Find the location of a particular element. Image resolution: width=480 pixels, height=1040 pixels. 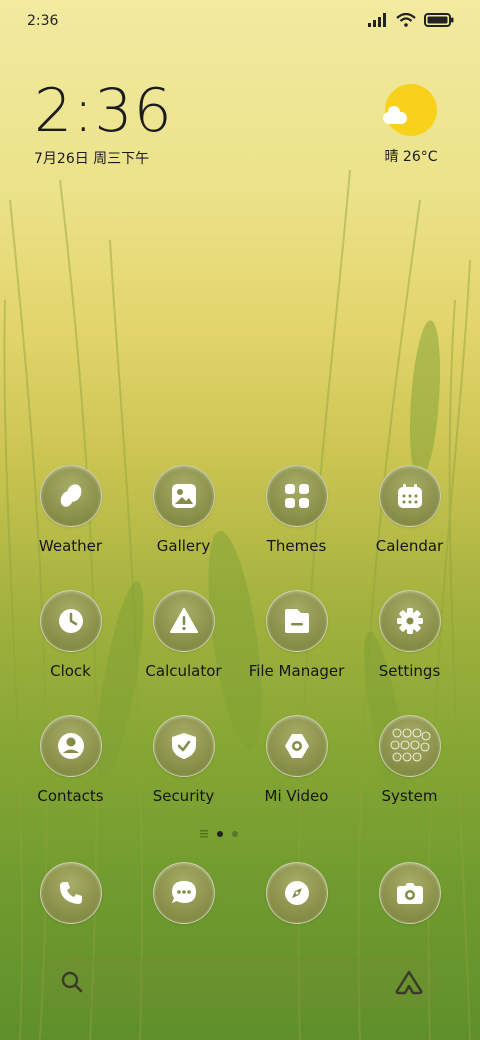

app-security: Security is located at coordinates (183, 760).